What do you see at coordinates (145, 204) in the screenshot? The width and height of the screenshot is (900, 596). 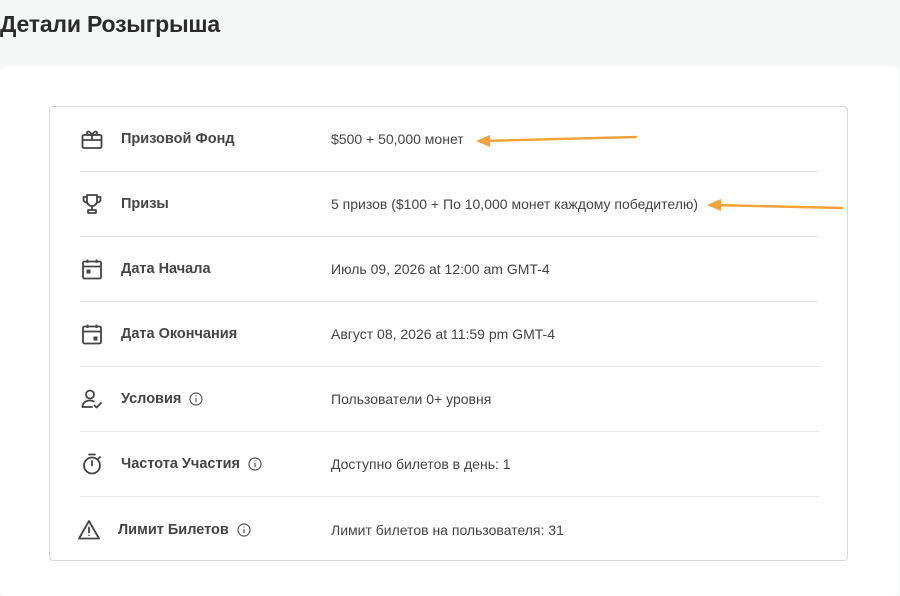 I see `detail-label: Призы` at bounding box center [145, 204].